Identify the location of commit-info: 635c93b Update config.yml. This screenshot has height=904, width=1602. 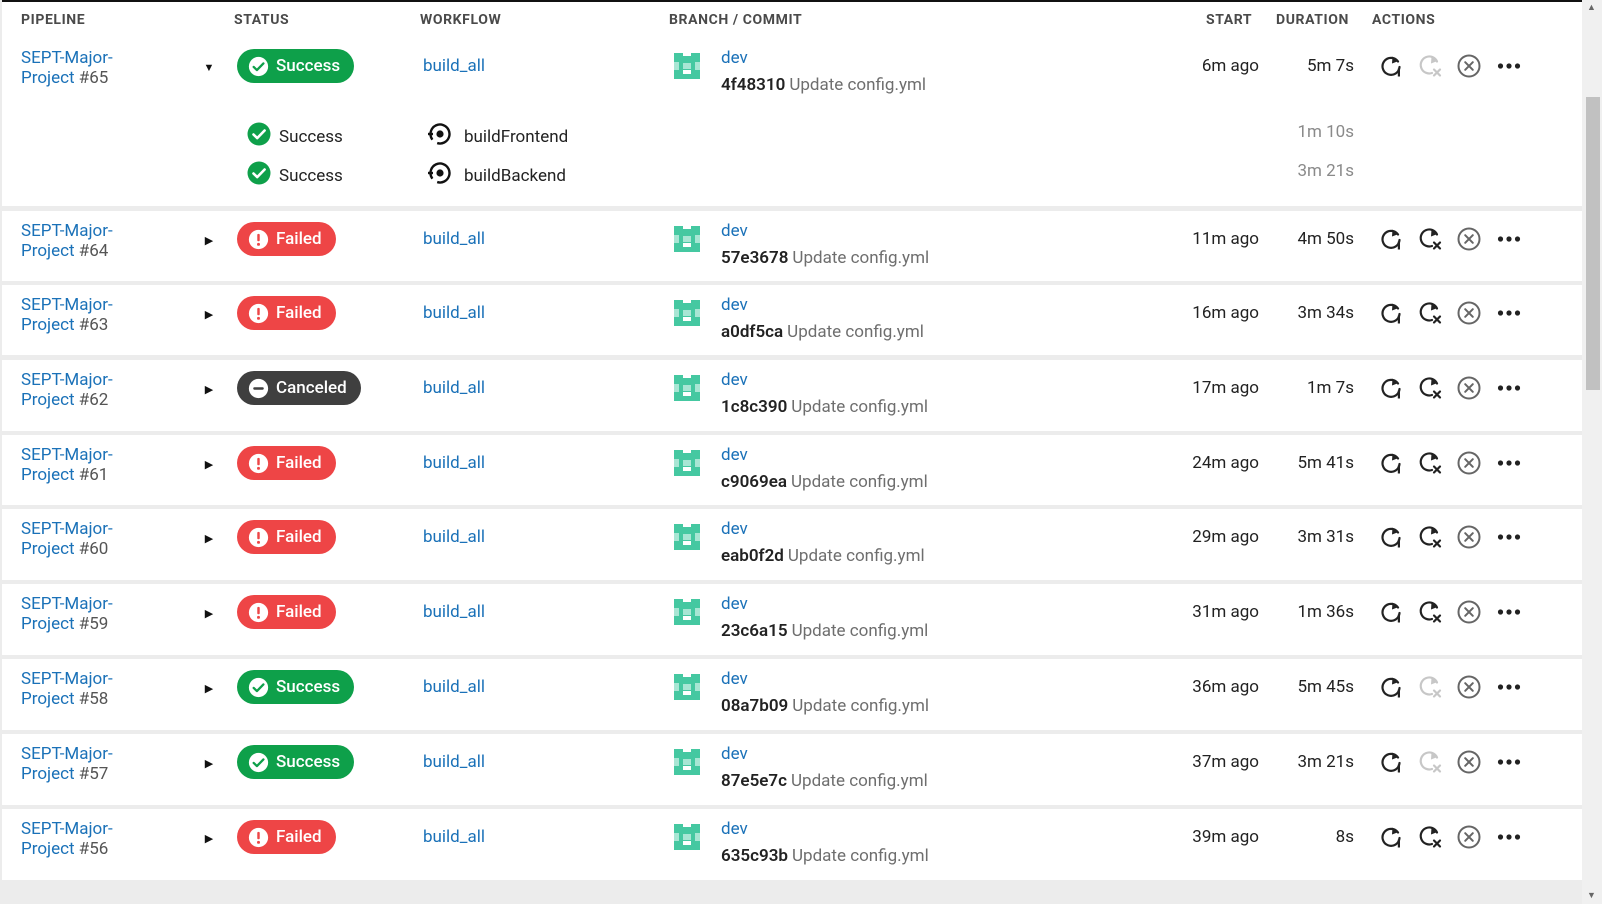
(825, 856).